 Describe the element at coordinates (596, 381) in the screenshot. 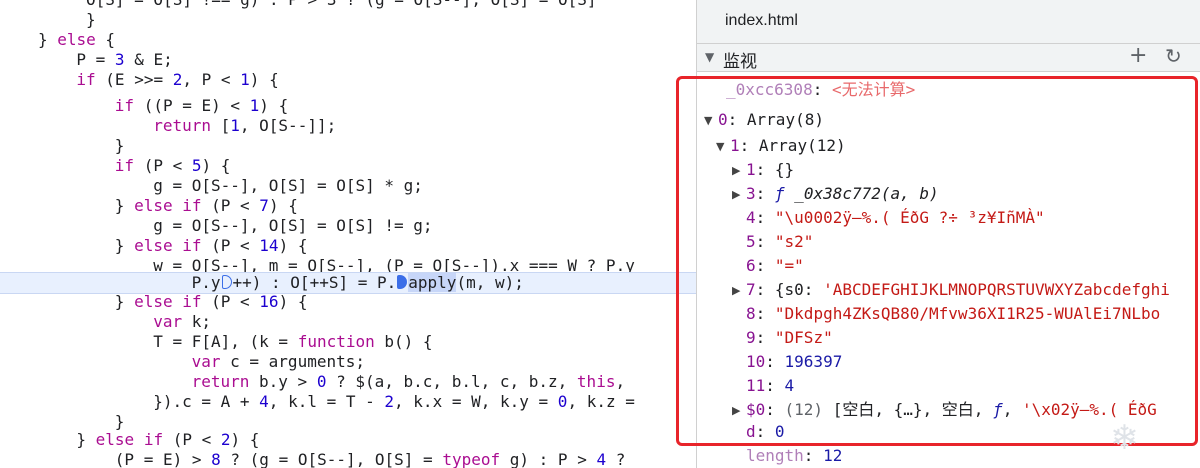

I see `code-keyword: this` at that location.